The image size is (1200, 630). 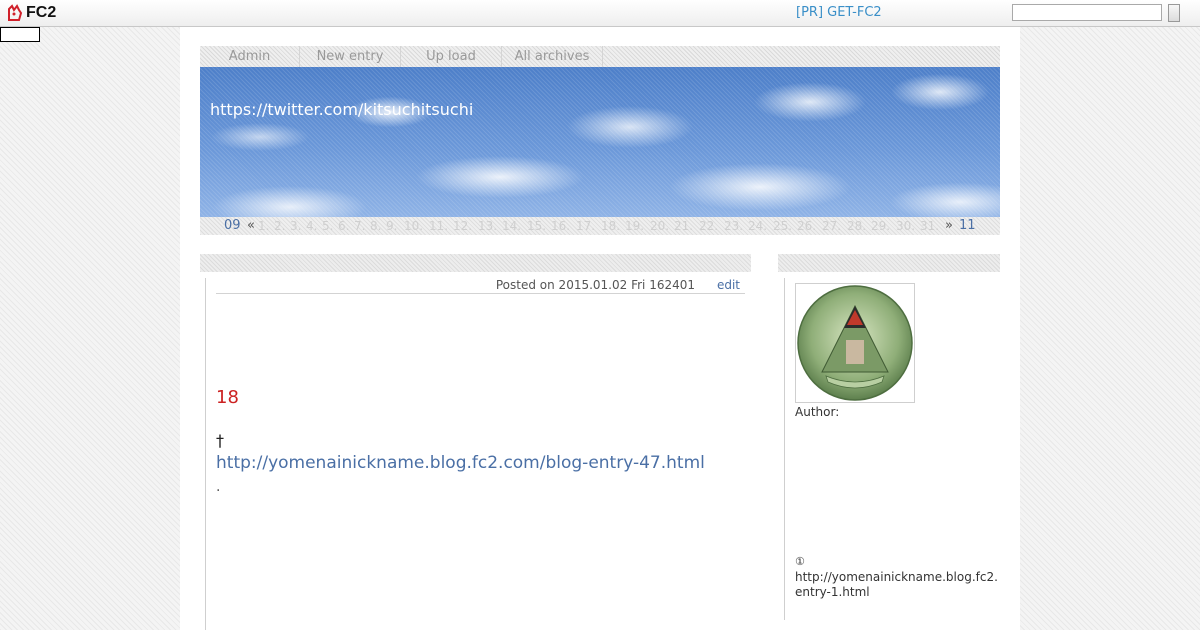 What do you see at coordinates (376, 226) in the screenshot?
I see `calendar-day: 8.` at bounding box center [376, 226].